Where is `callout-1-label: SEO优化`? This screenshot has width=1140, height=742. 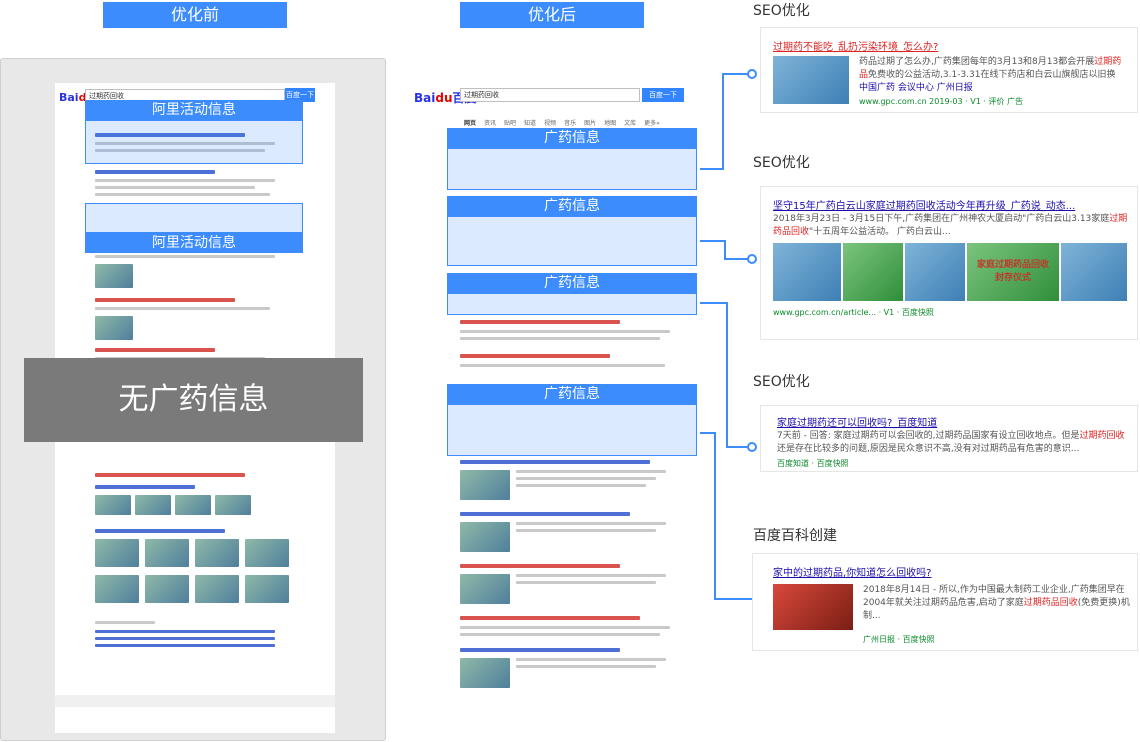
callout-1-label: SEO优化 is located at coordinates (781, 11).